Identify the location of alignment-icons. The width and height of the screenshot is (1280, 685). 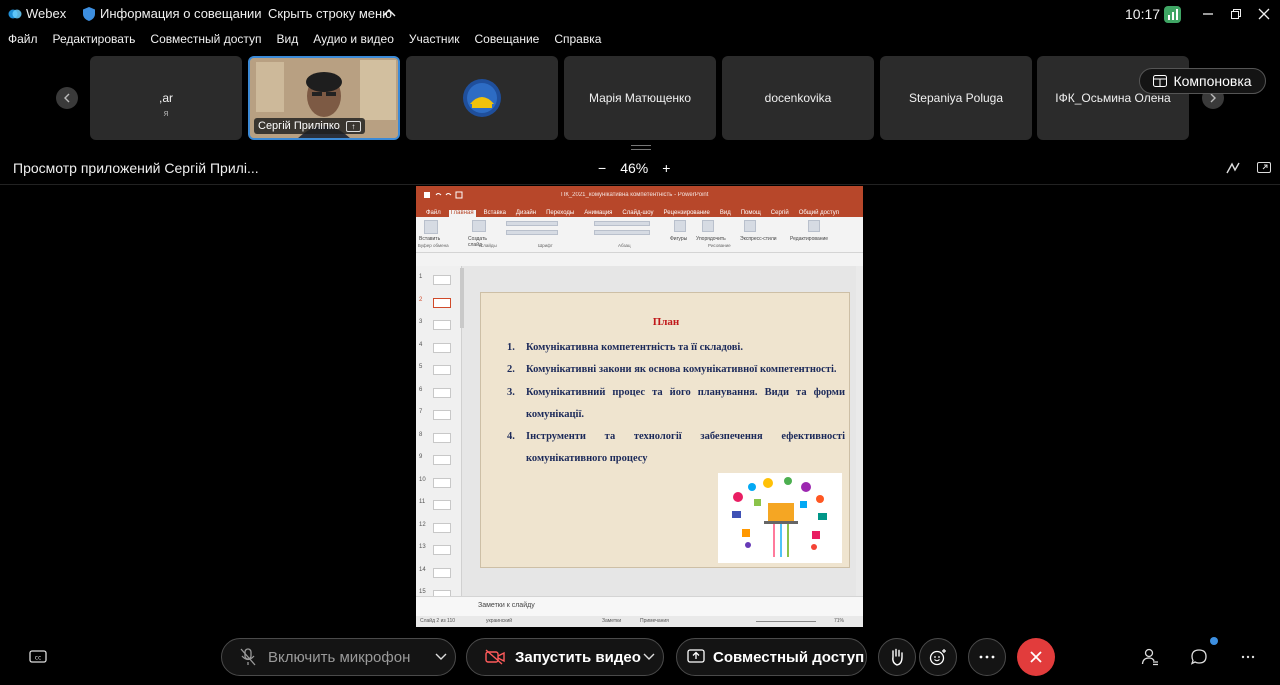
(622, 232).